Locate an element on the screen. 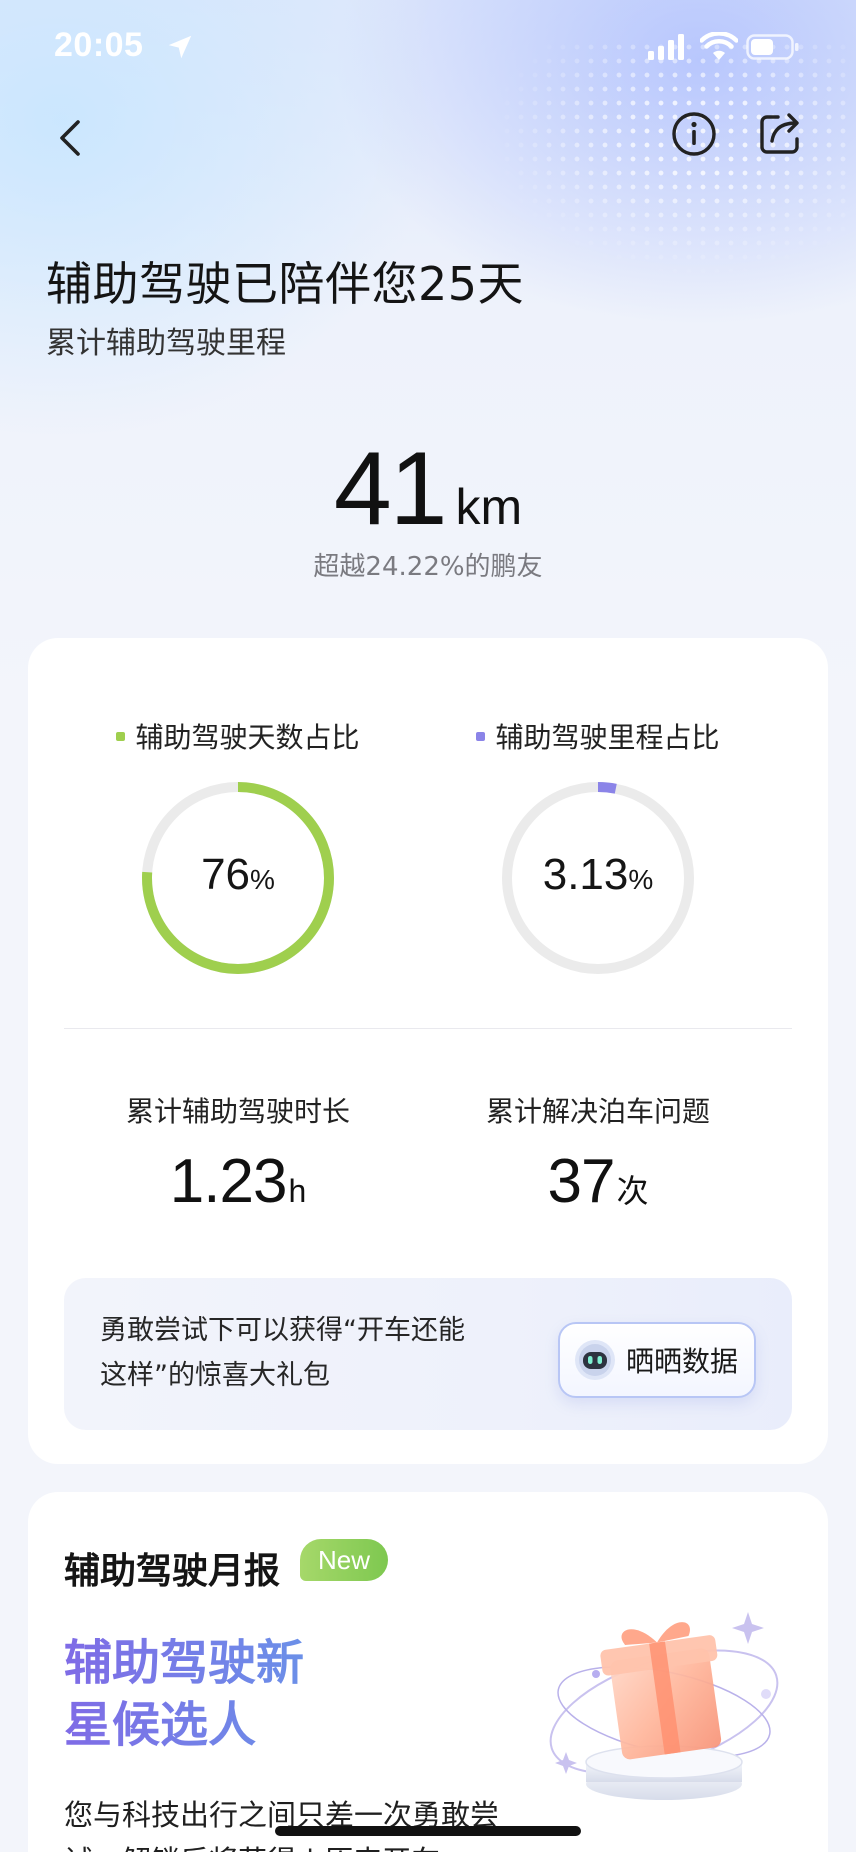 The width and height of the screenshot is (856, 1852). mileage-rank-text: 超越24.22%的鹏友 is located at coordinates (428, 567).